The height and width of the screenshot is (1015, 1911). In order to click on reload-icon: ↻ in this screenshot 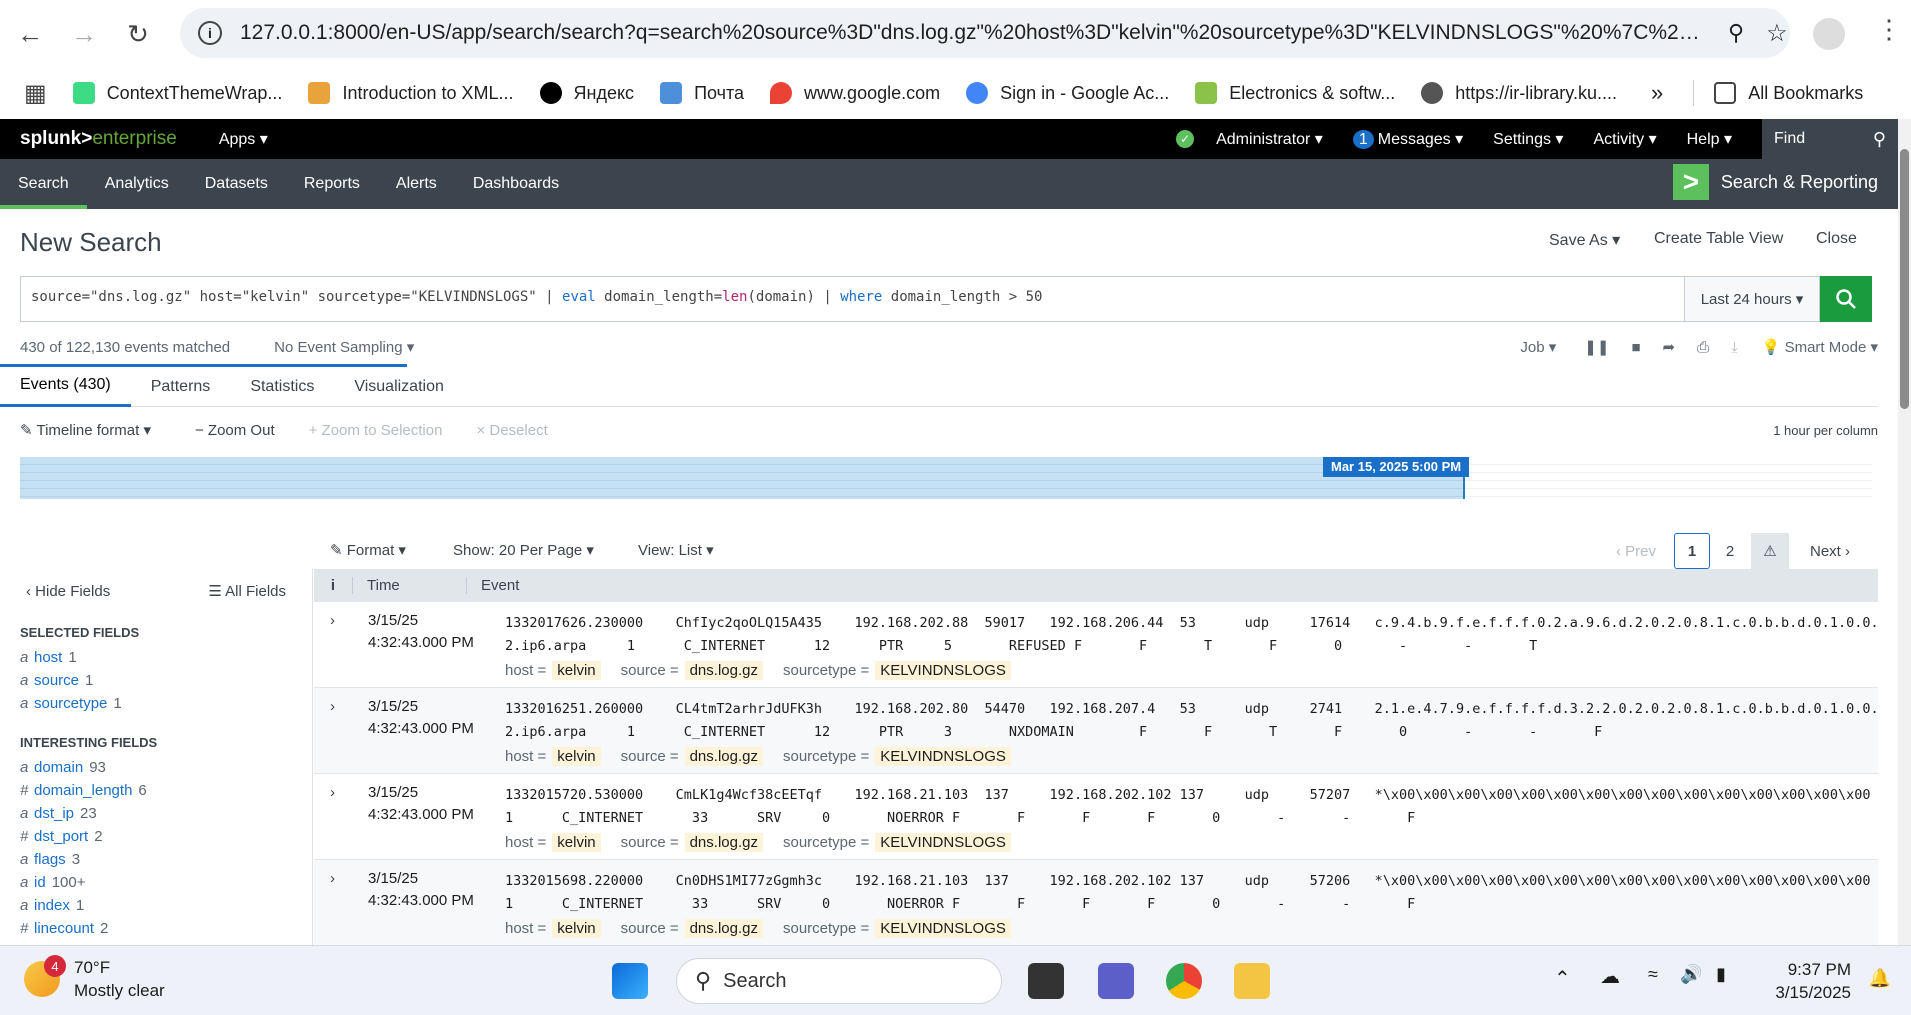, I will do `click(138, 34)`.